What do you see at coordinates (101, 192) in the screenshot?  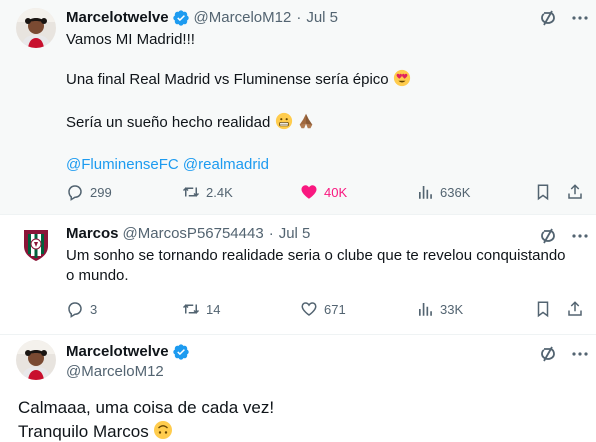 I see `reply-count: 299` at bounding box center [101, 192].